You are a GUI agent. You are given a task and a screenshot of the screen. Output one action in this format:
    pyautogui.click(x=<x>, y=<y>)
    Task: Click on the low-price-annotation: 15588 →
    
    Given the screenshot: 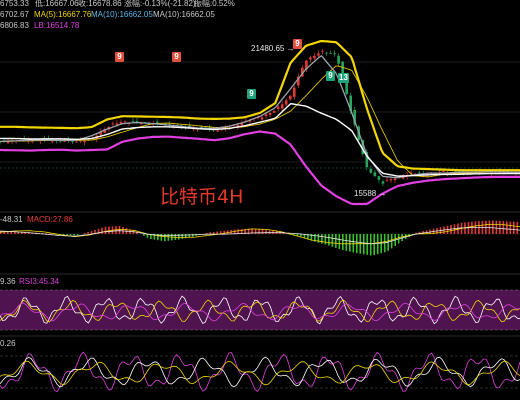 What is the action you would take?
    pyautogui.click(x=370, y=193)
    